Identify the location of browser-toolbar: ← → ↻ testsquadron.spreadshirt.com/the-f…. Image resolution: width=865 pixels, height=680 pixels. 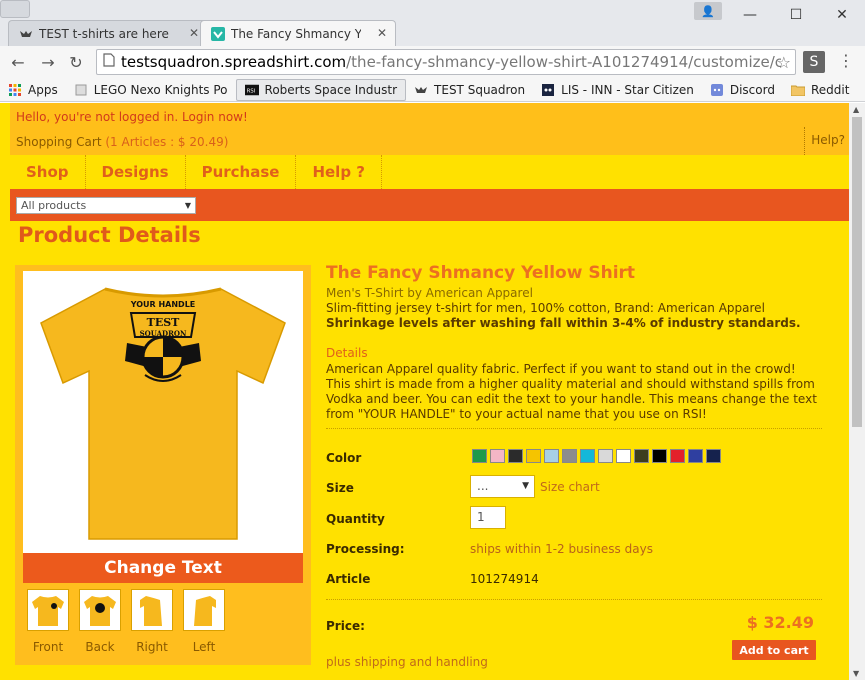
(432, 62).